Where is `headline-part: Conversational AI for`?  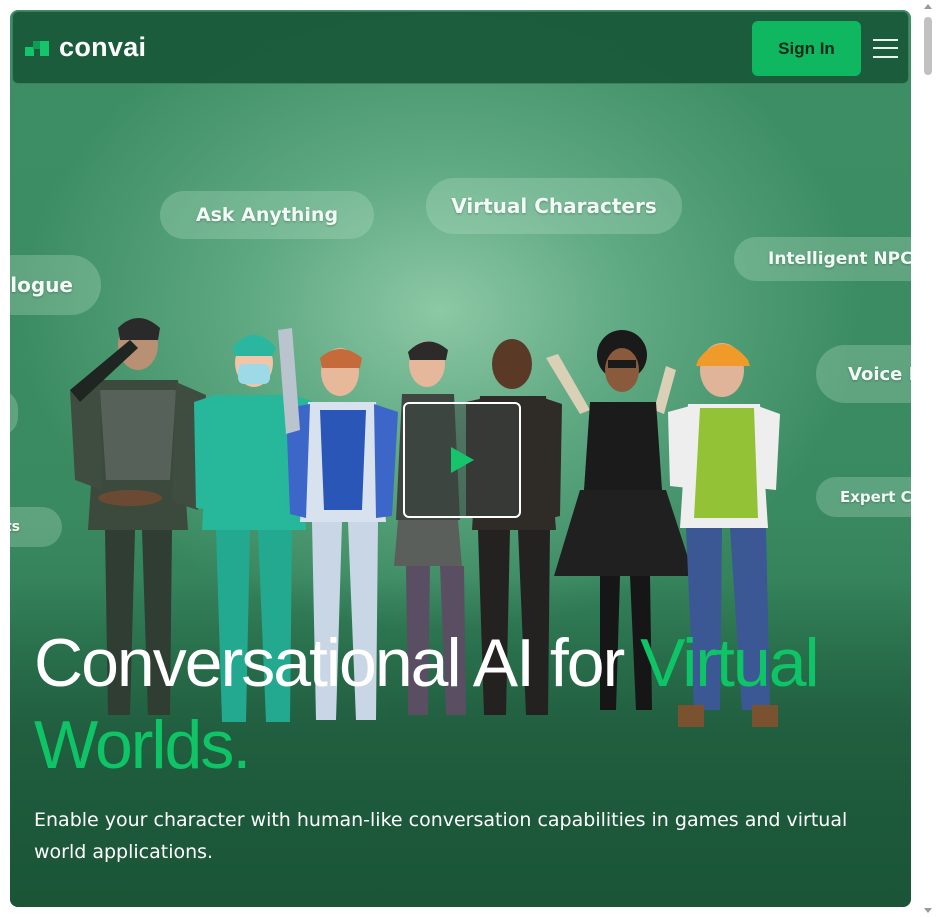
headline-part: Conversational AI for is located at coordinates (337, 663).